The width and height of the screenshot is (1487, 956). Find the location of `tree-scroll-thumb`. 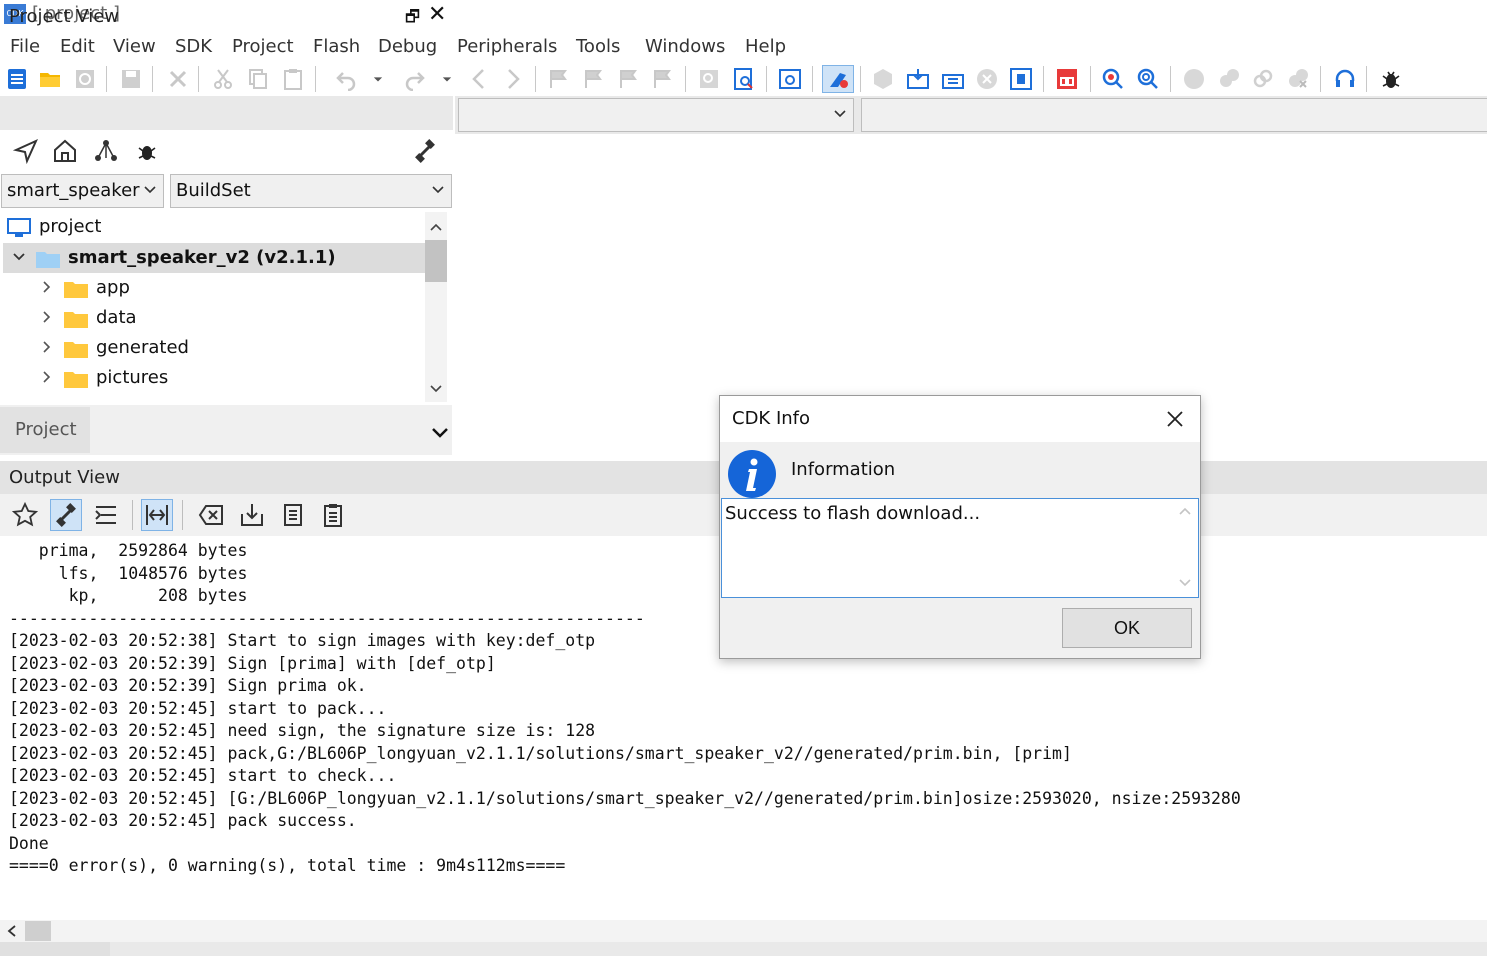

tree-scroll-thumb is located at coordinates (436, 261).